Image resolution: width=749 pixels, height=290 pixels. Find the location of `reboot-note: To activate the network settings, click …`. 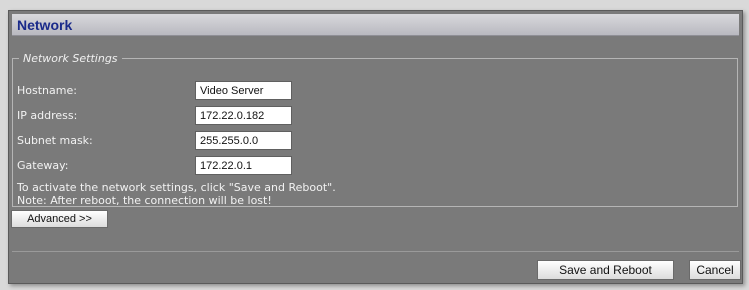

reboot-note: To activate the network settings, click … is located at coordinates (176, 194).